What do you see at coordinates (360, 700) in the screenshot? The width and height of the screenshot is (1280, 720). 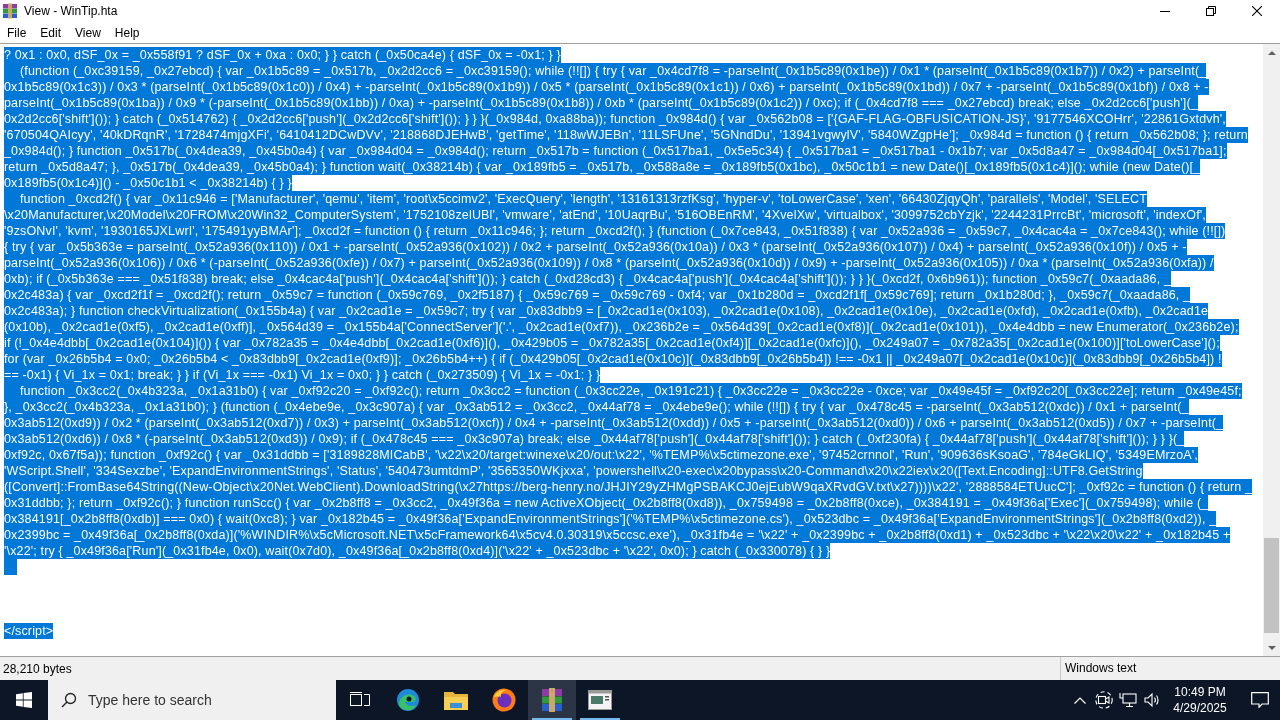 I see `task-view-icon` at bounding box center [360, 700].